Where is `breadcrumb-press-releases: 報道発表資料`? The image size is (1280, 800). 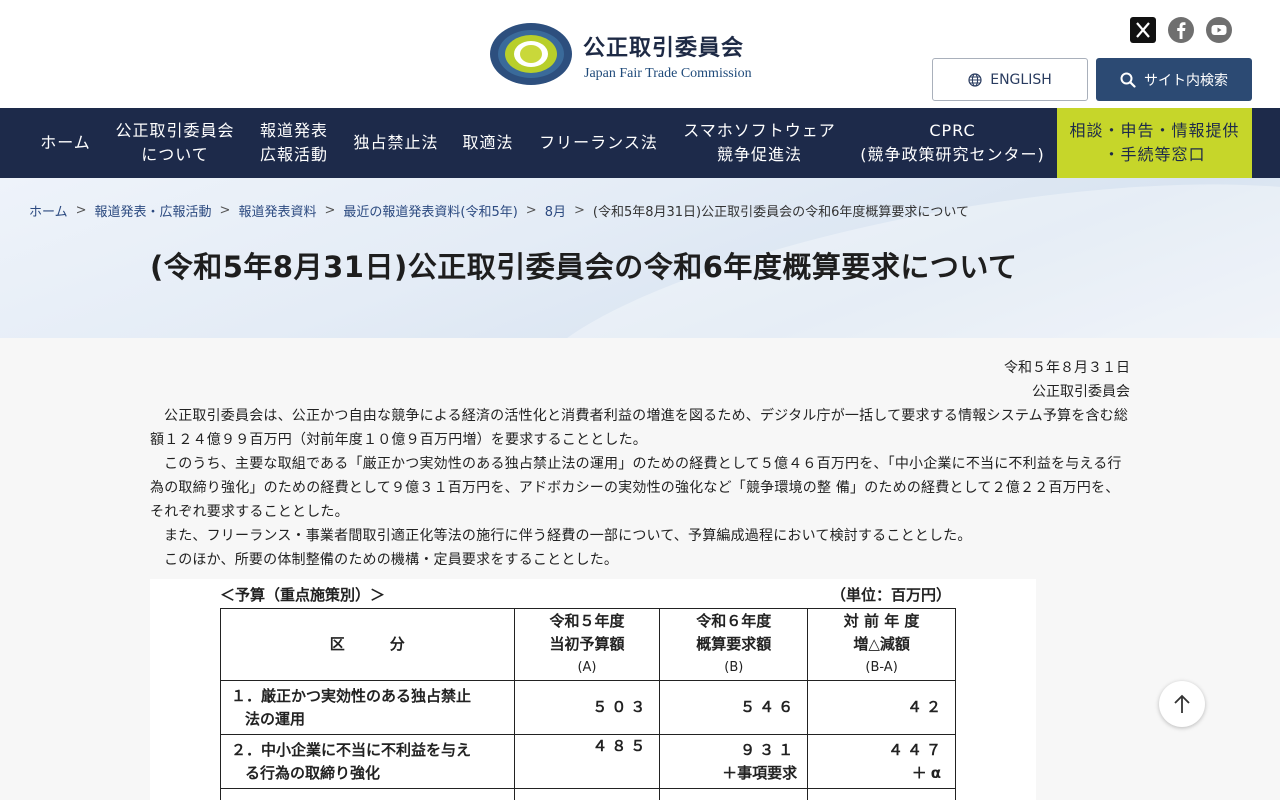 breadcrumb-press-releases: 報道発表資料 is located at coordinates (277, 210).